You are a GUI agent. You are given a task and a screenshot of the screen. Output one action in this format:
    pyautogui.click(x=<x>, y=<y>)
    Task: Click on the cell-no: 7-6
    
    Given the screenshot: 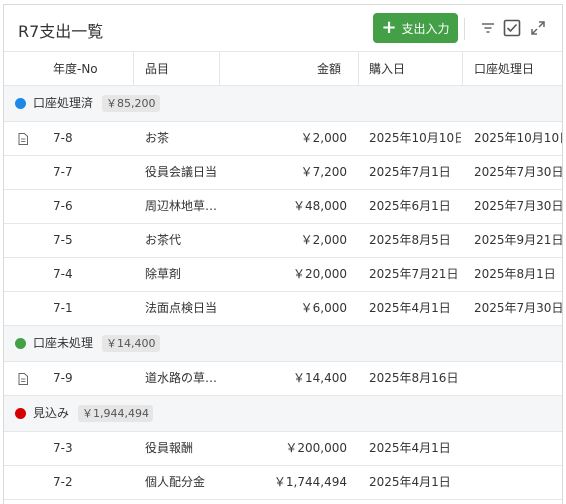 What is the action you would take?
    pyautogui.click(x=63, y=206)
    